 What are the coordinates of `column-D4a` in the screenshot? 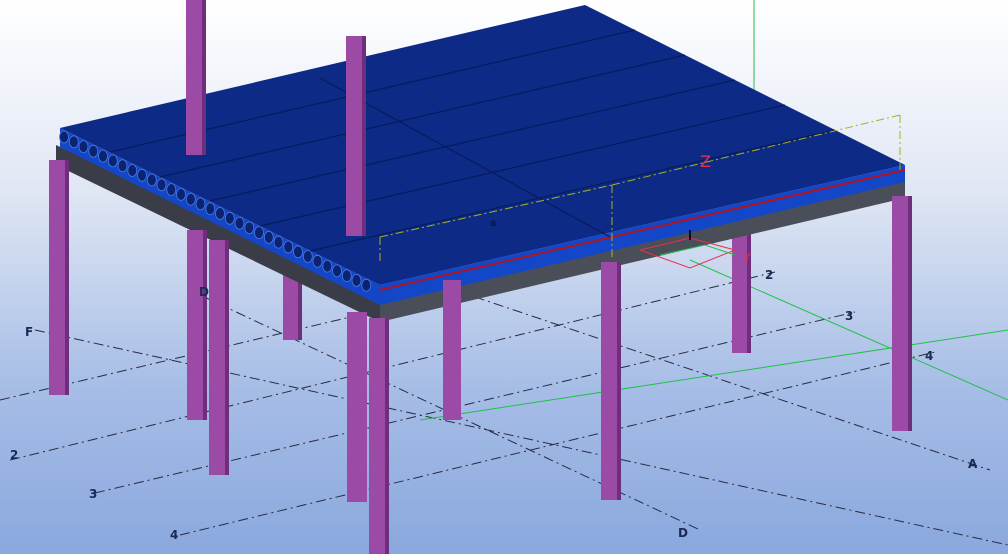 It's located at (357, 407).